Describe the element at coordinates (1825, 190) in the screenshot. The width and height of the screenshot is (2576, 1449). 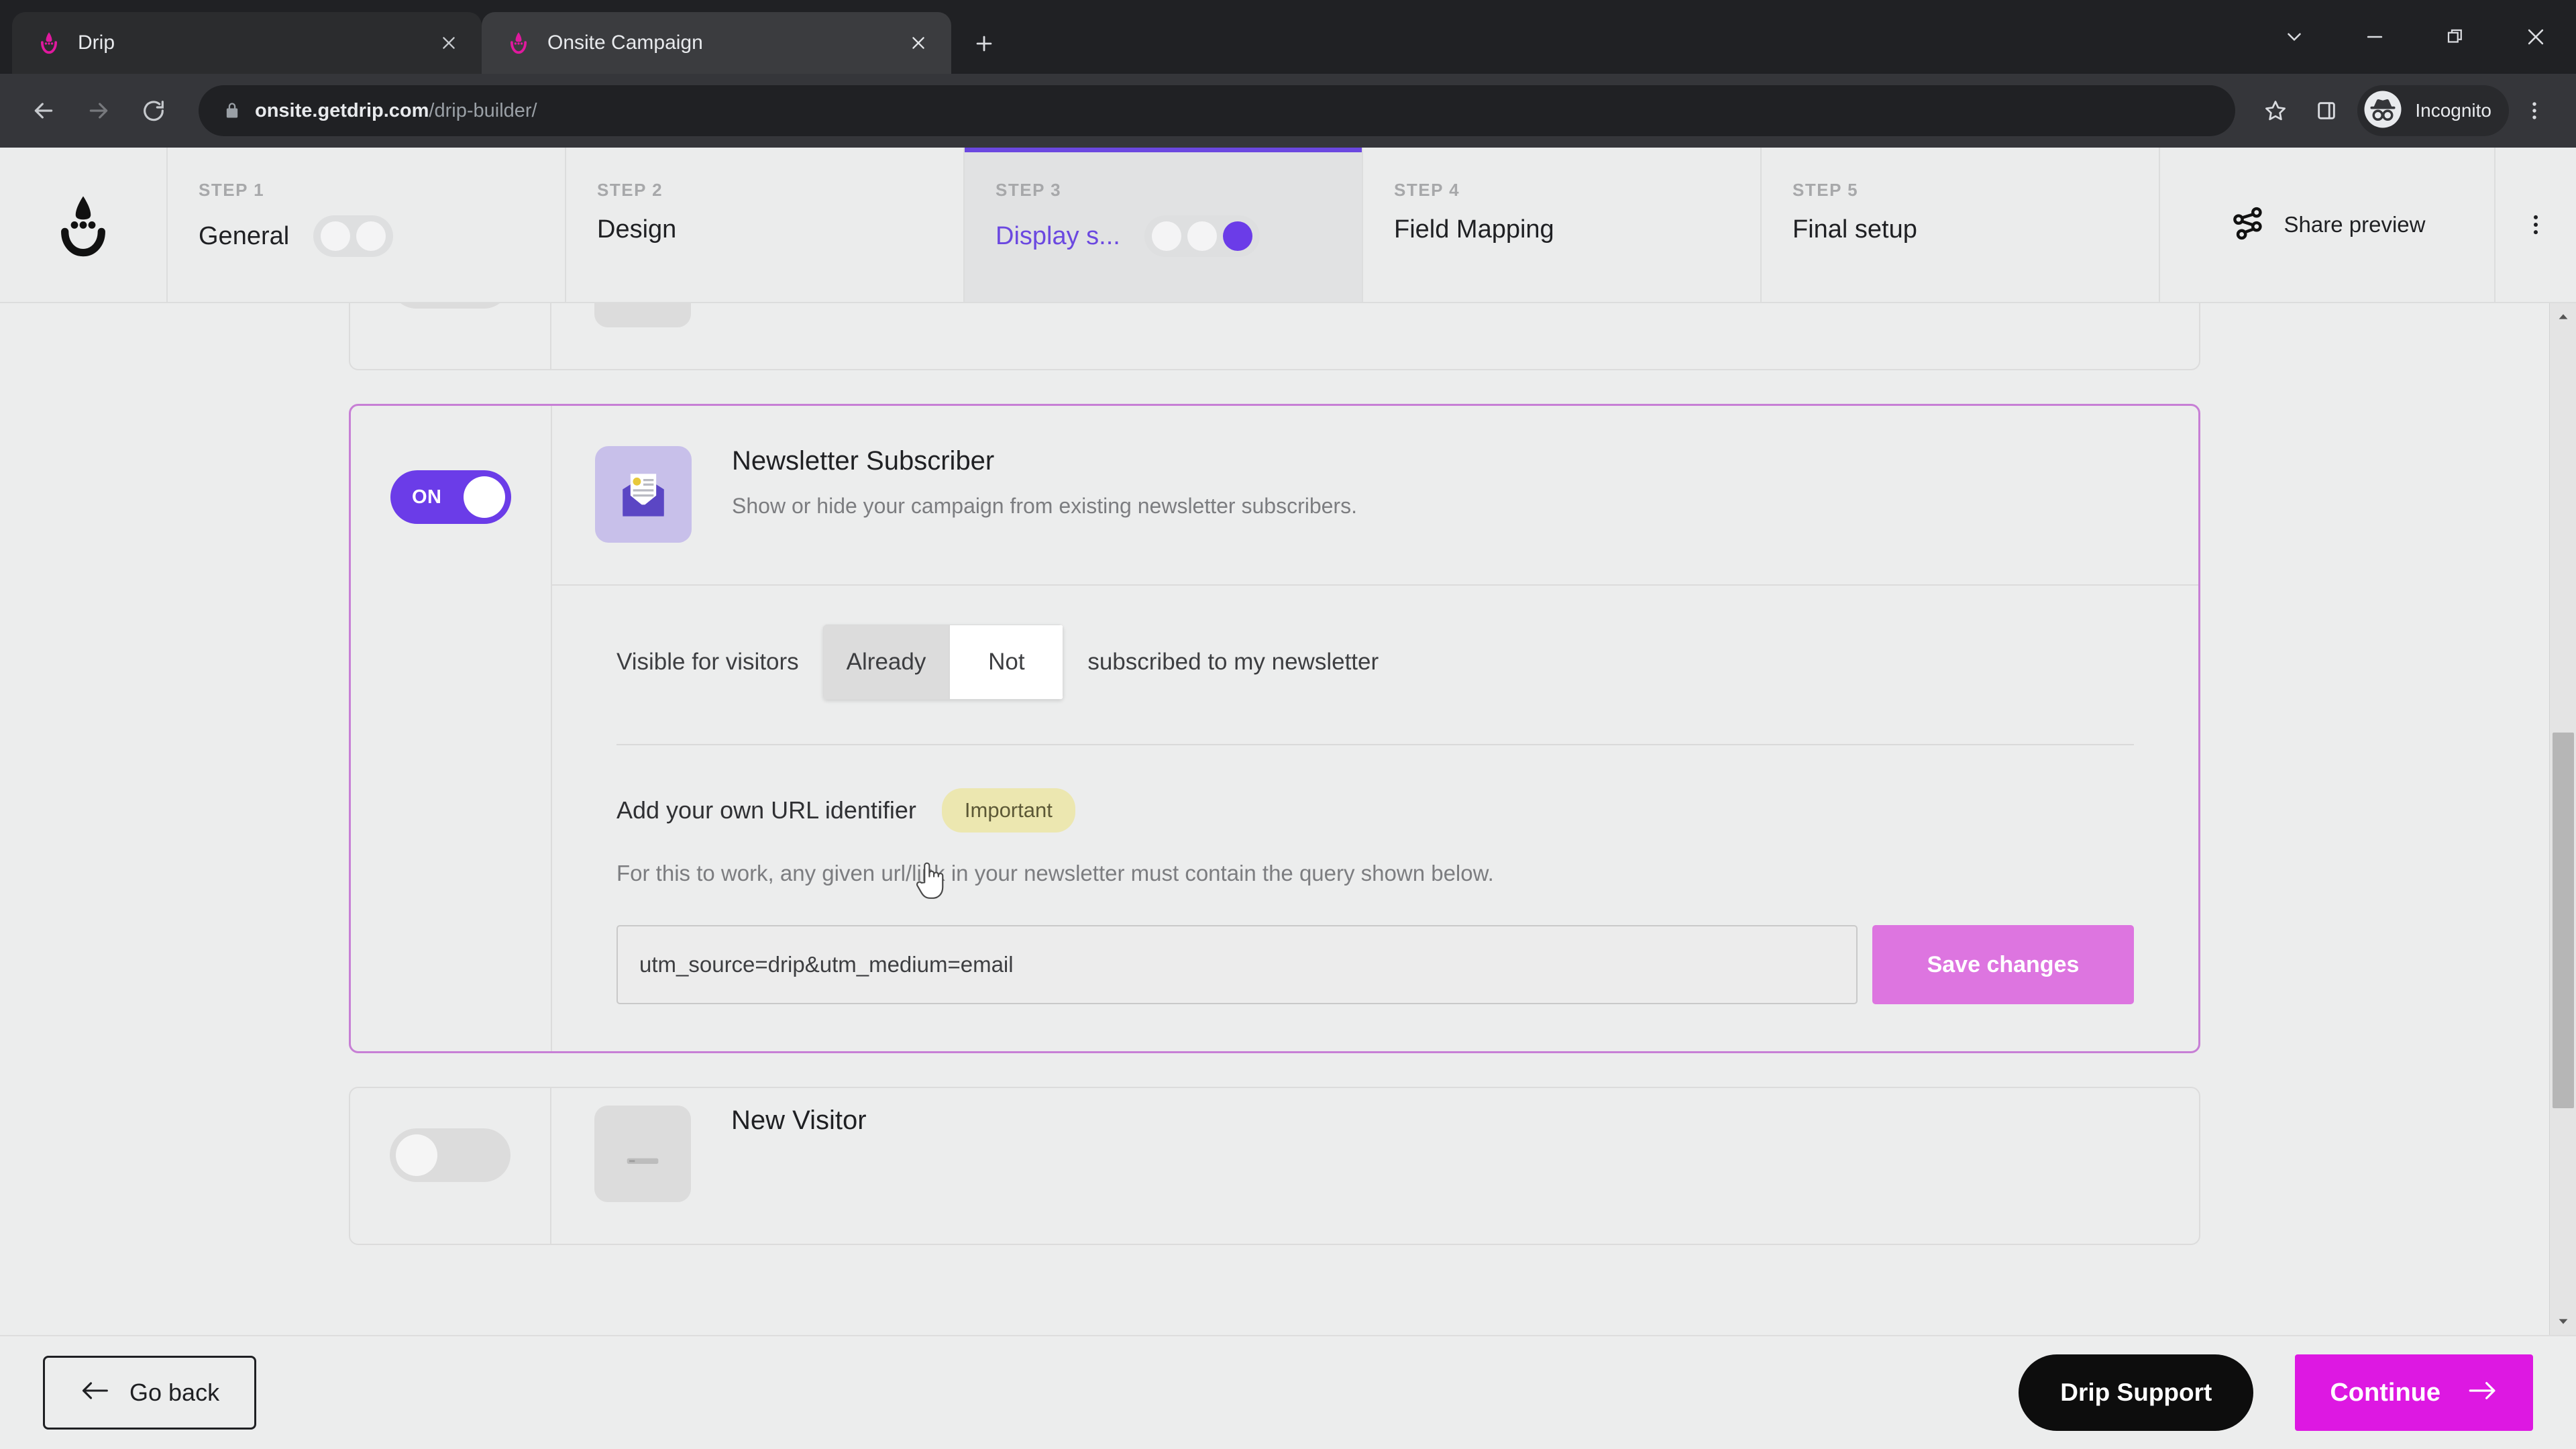
I see `step-kicker: STEP 5` at that location.